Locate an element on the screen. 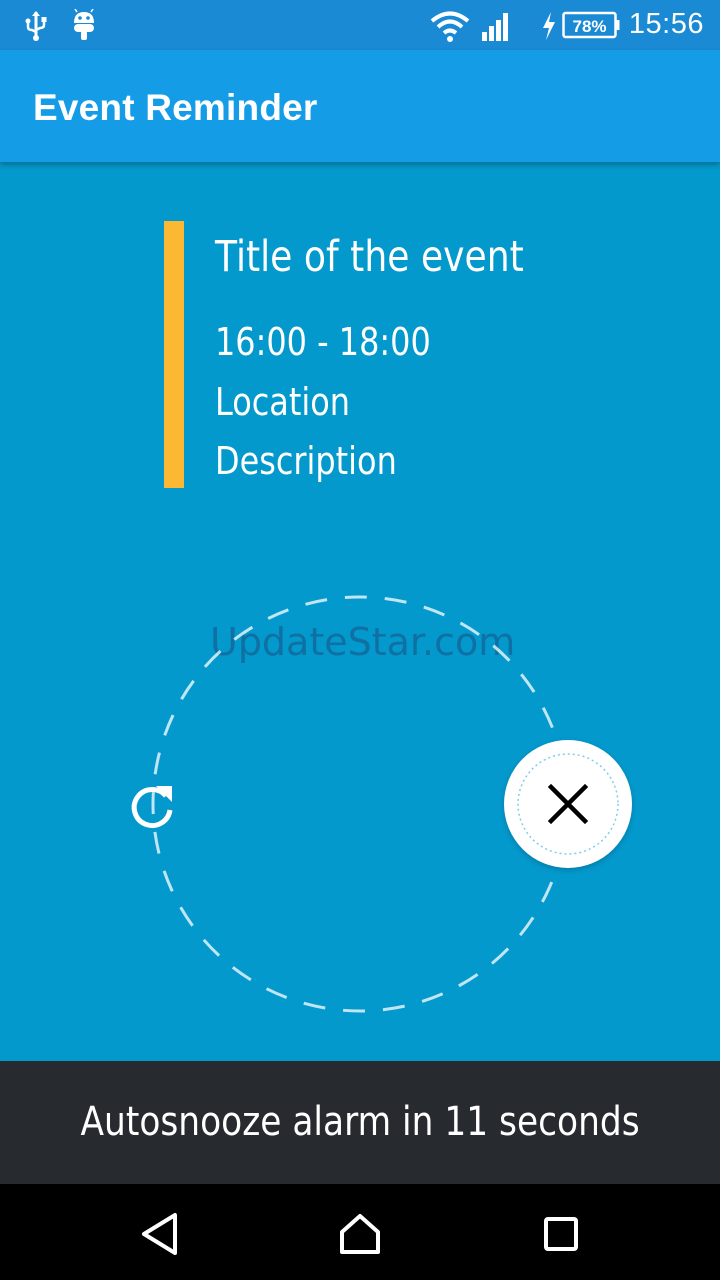  app-bar: Event Reminder is located at coordinates (360, 106).